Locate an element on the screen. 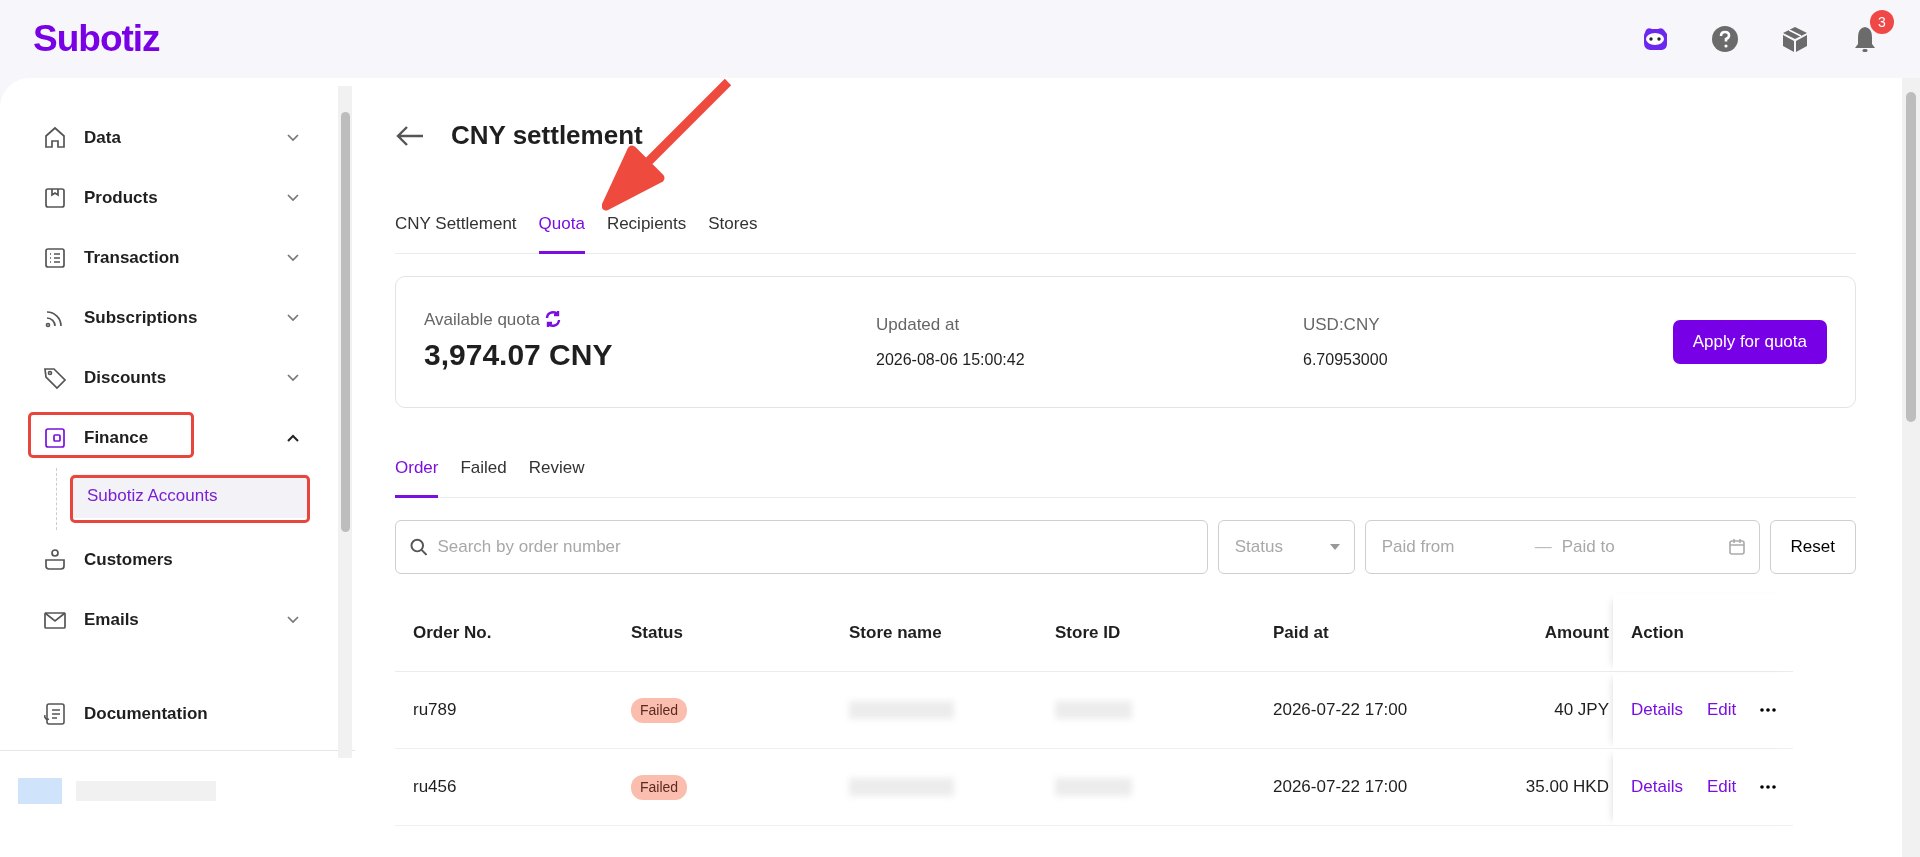  refresh-icon is located at coordinates (552, 319).